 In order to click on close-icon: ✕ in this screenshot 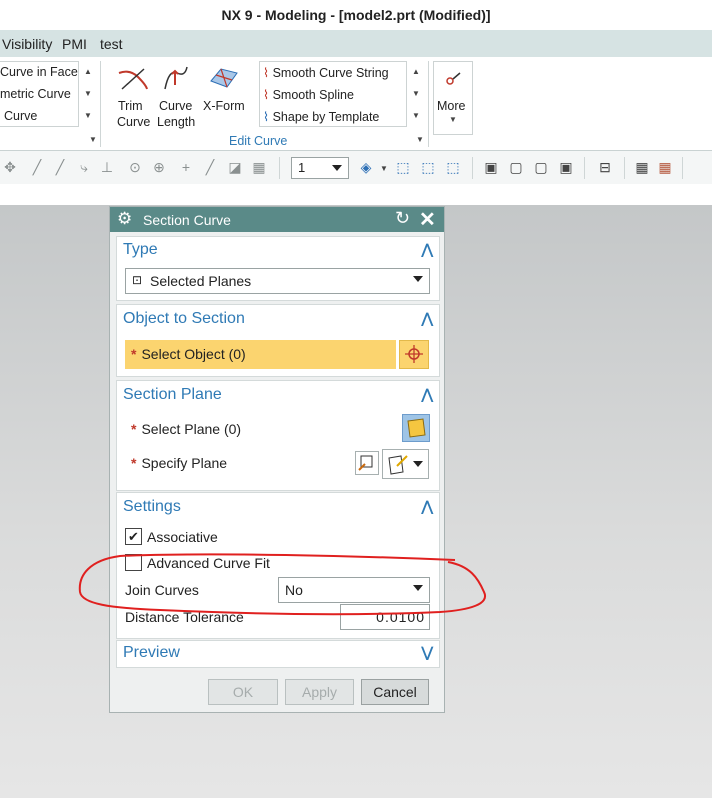, I will do `click(427, 219)`.